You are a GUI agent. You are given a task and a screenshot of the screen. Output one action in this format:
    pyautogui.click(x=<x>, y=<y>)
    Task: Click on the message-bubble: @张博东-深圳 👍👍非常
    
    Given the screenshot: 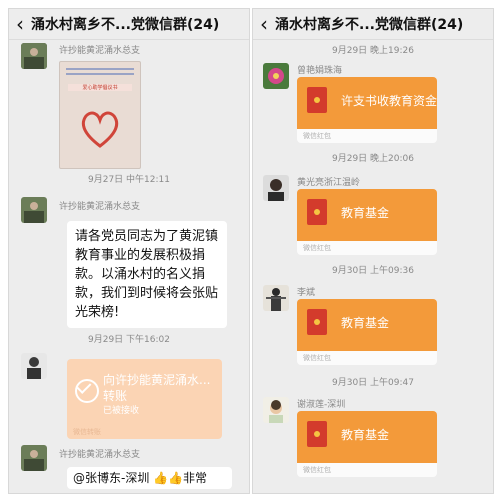 What is the action you would take?
    pyautogui.click(x=149, y=478)
    